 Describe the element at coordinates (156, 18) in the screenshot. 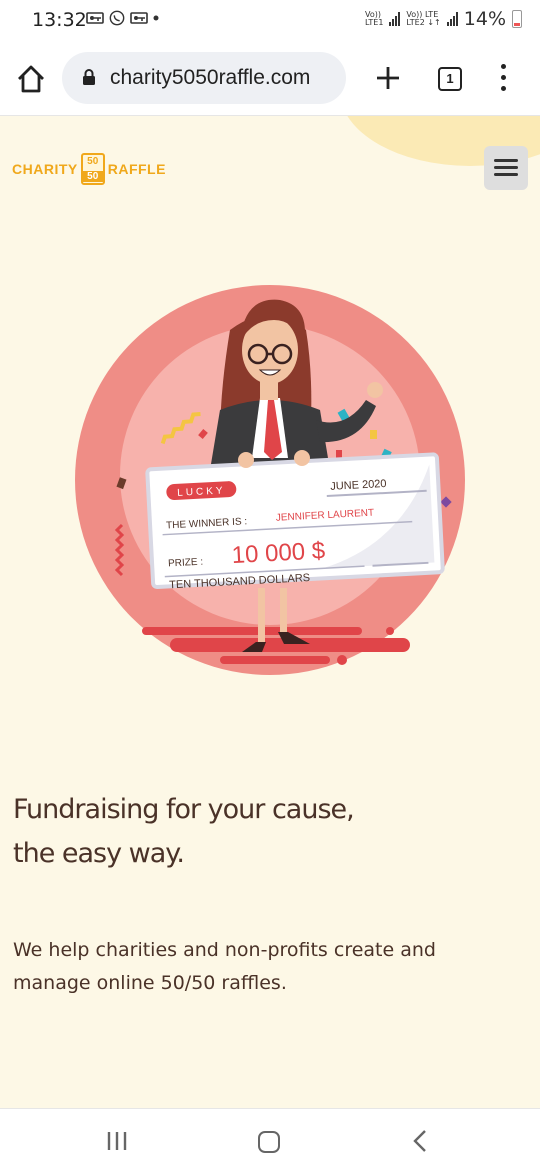

I see `more-notifications-dot-icon` at that location.